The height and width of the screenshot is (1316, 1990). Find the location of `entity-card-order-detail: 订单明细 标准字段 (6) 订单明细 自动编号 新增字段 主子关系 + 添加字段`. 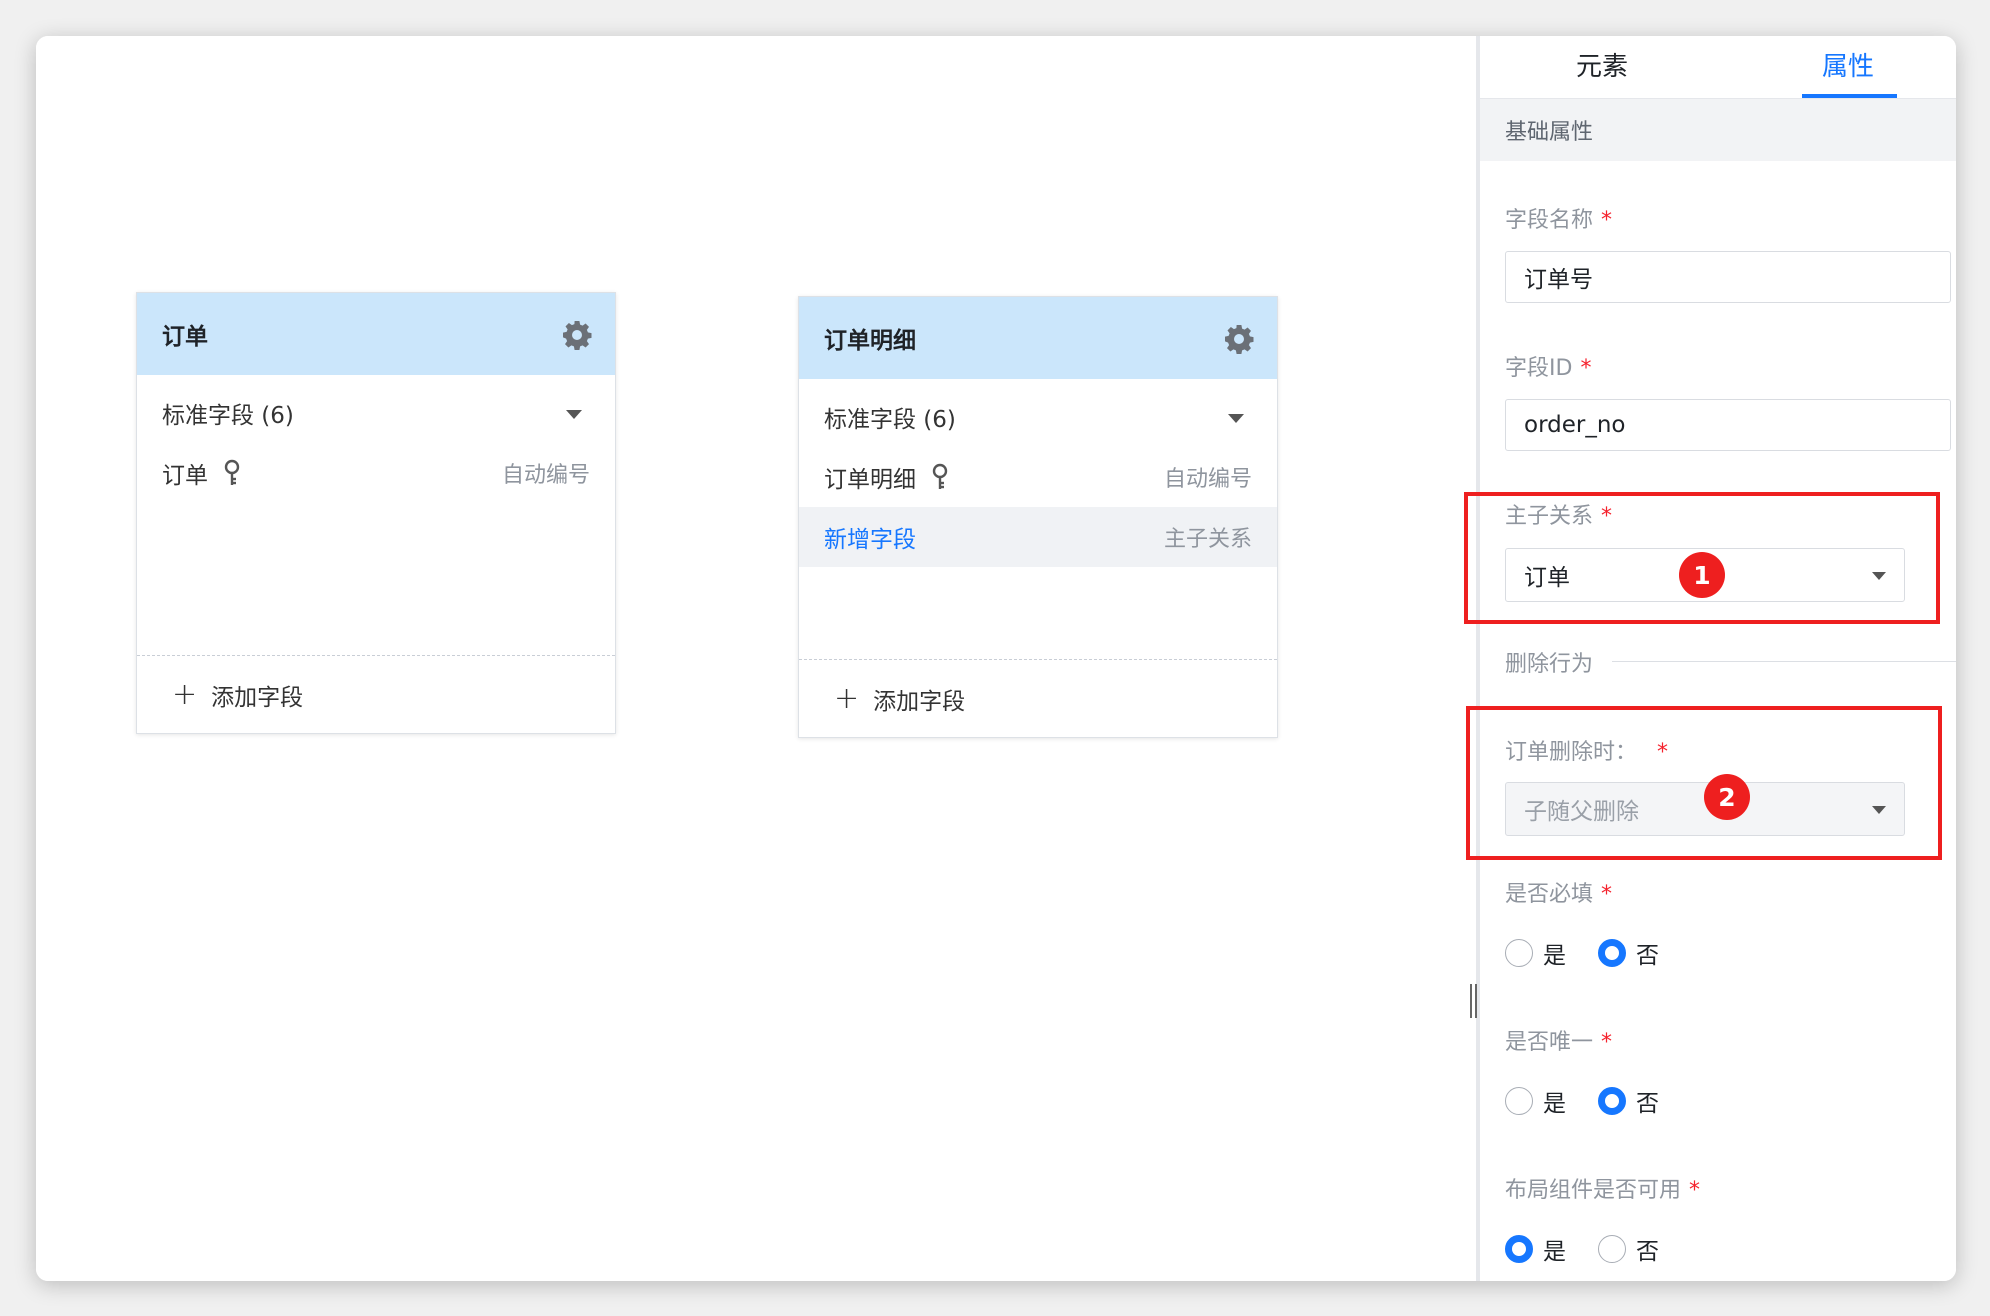

entity-card-order-detail: 订单明细 标准字段 (6) 订单明细 自动编号 新增字段 主子关系 + 添加字段 is located at coordinates (1038, 517).